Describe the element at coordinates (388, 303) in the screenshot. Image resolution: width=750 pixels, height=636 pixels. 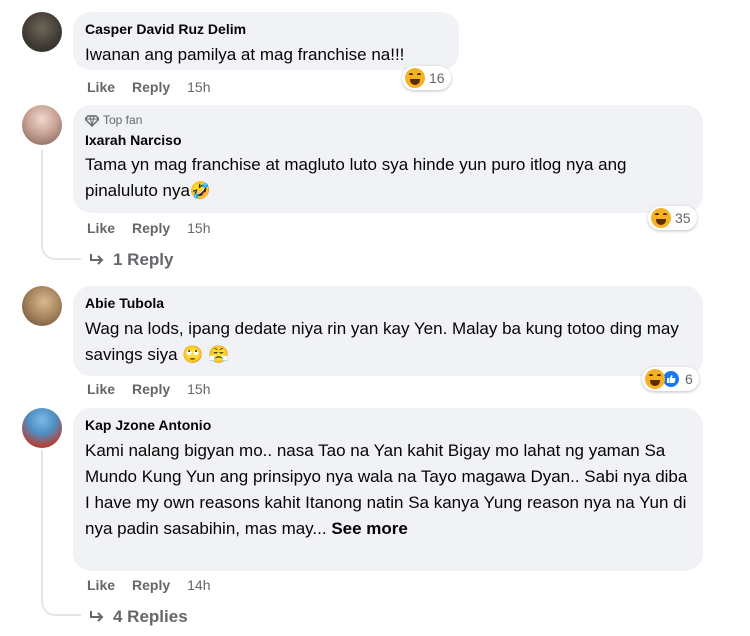
I see `comment-author: Abie Tubola` at that location.